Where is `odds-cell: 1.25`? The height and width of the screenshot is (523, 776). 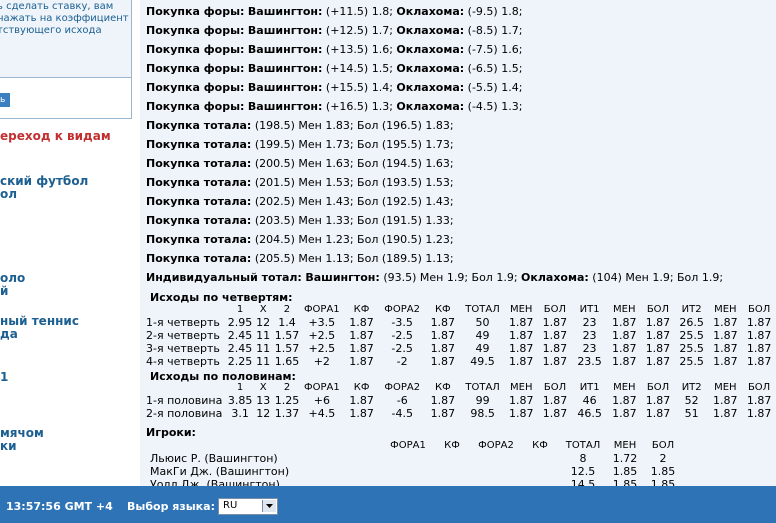
odds-cell: 1.25 is located at coordinates (287, 400).